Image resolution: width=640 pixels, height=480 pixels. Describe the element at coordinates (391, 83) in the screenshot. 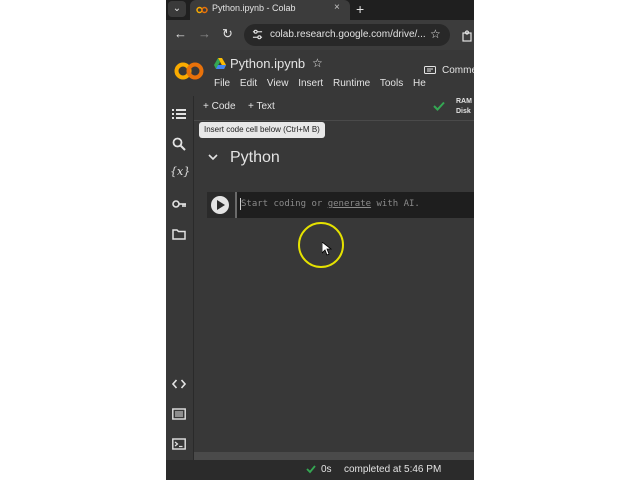

I see `menu-tools: Tools` at that location.